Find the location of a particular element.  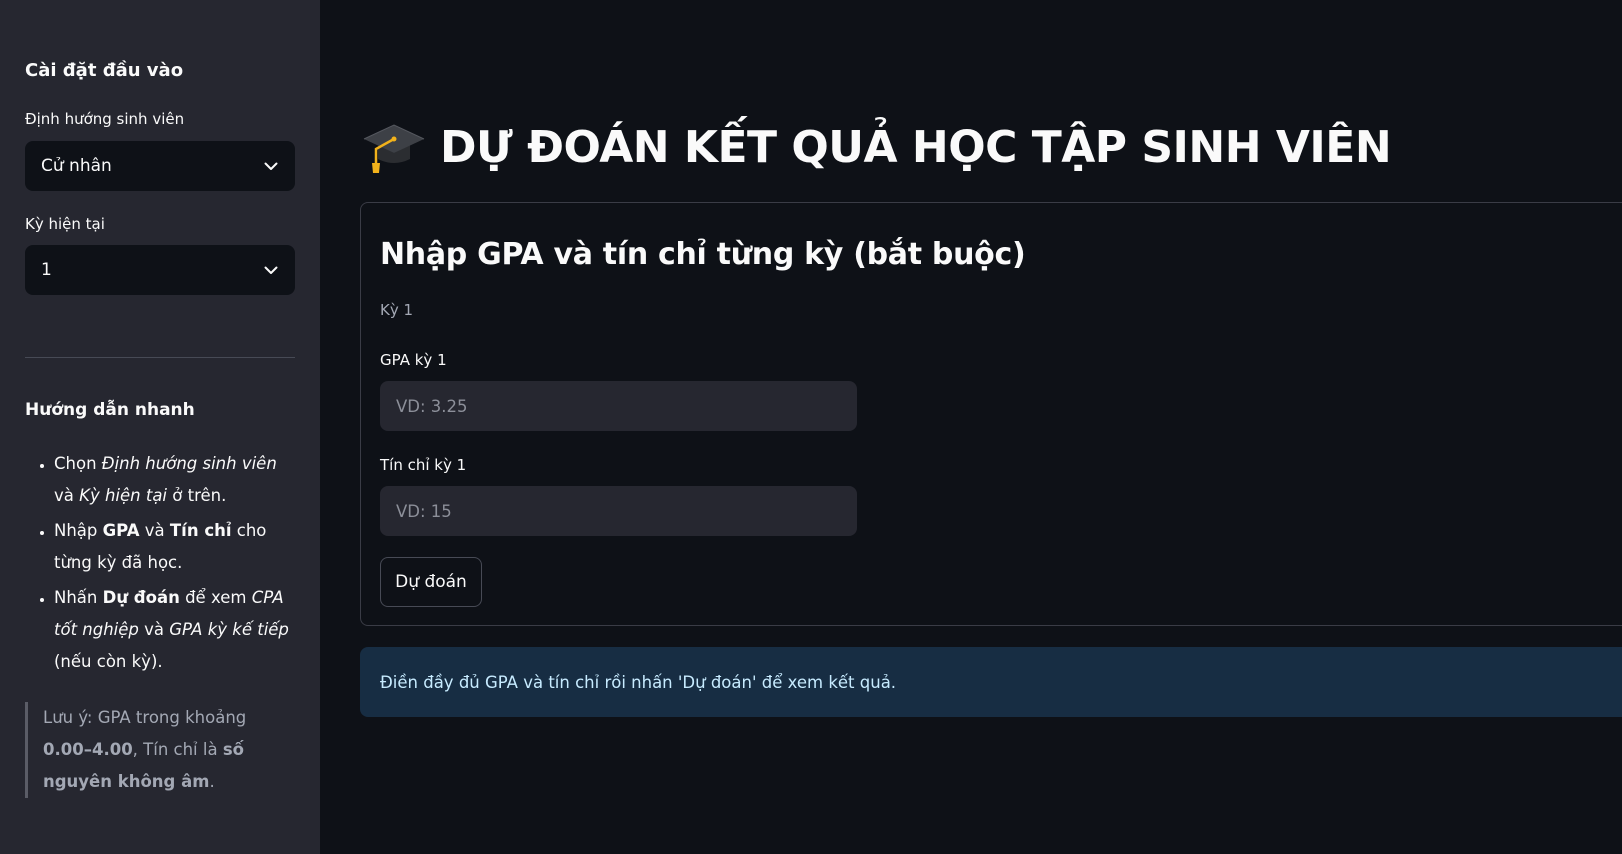

predict-button: Dự đoán is located at coordinates (431, 582).